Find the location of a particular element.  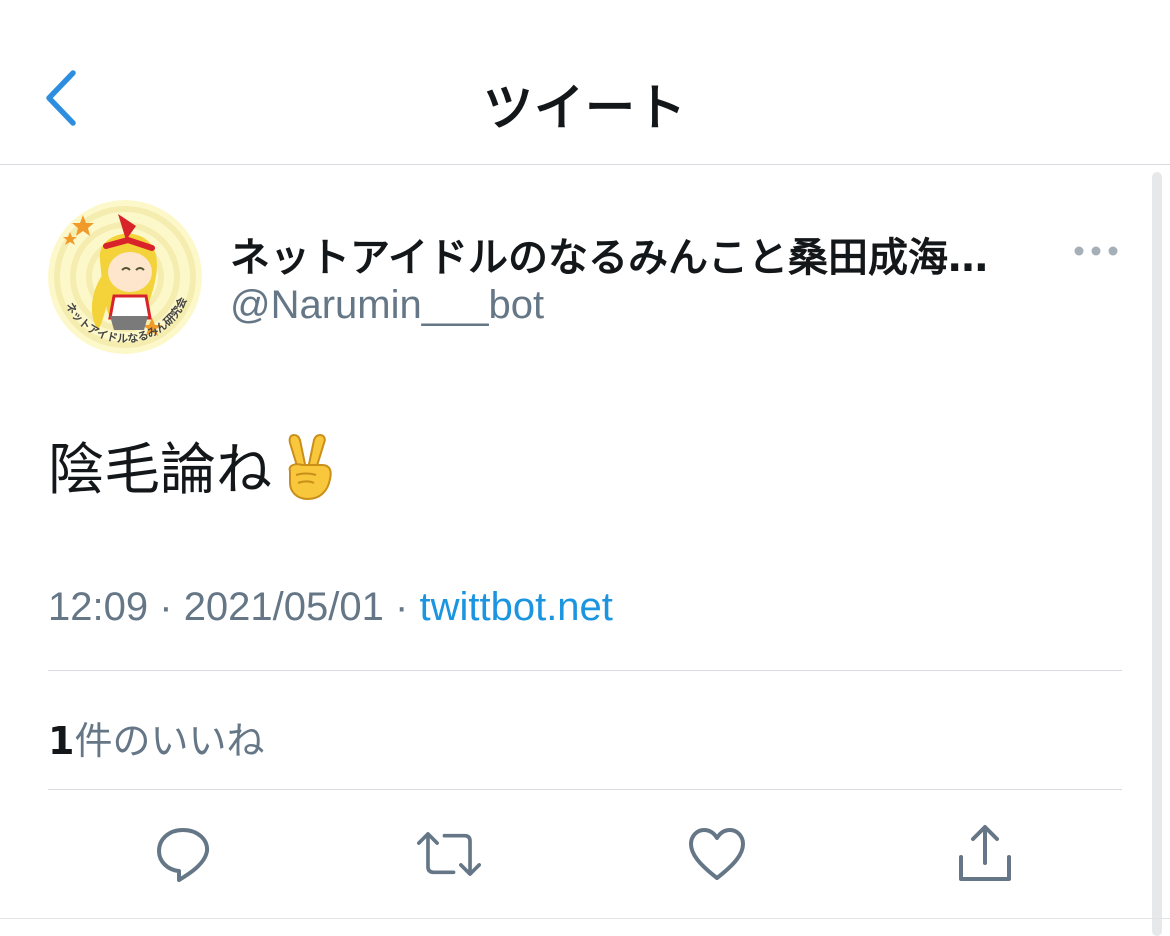

more-icon is located at coordinates (1096, 251).